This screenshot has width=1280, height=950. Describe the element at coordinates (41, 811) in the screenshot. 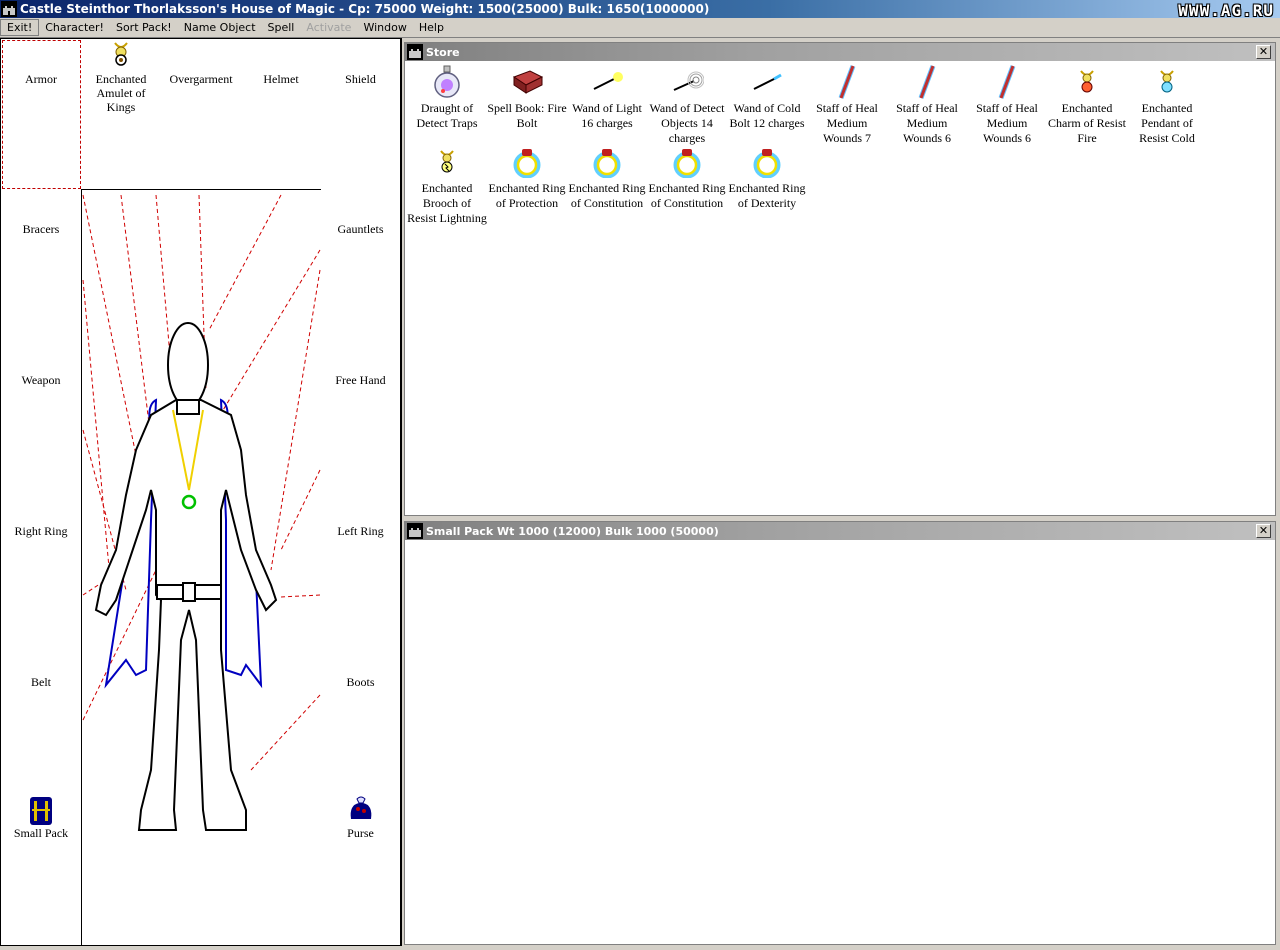

I see `backpack-icon` at that location.